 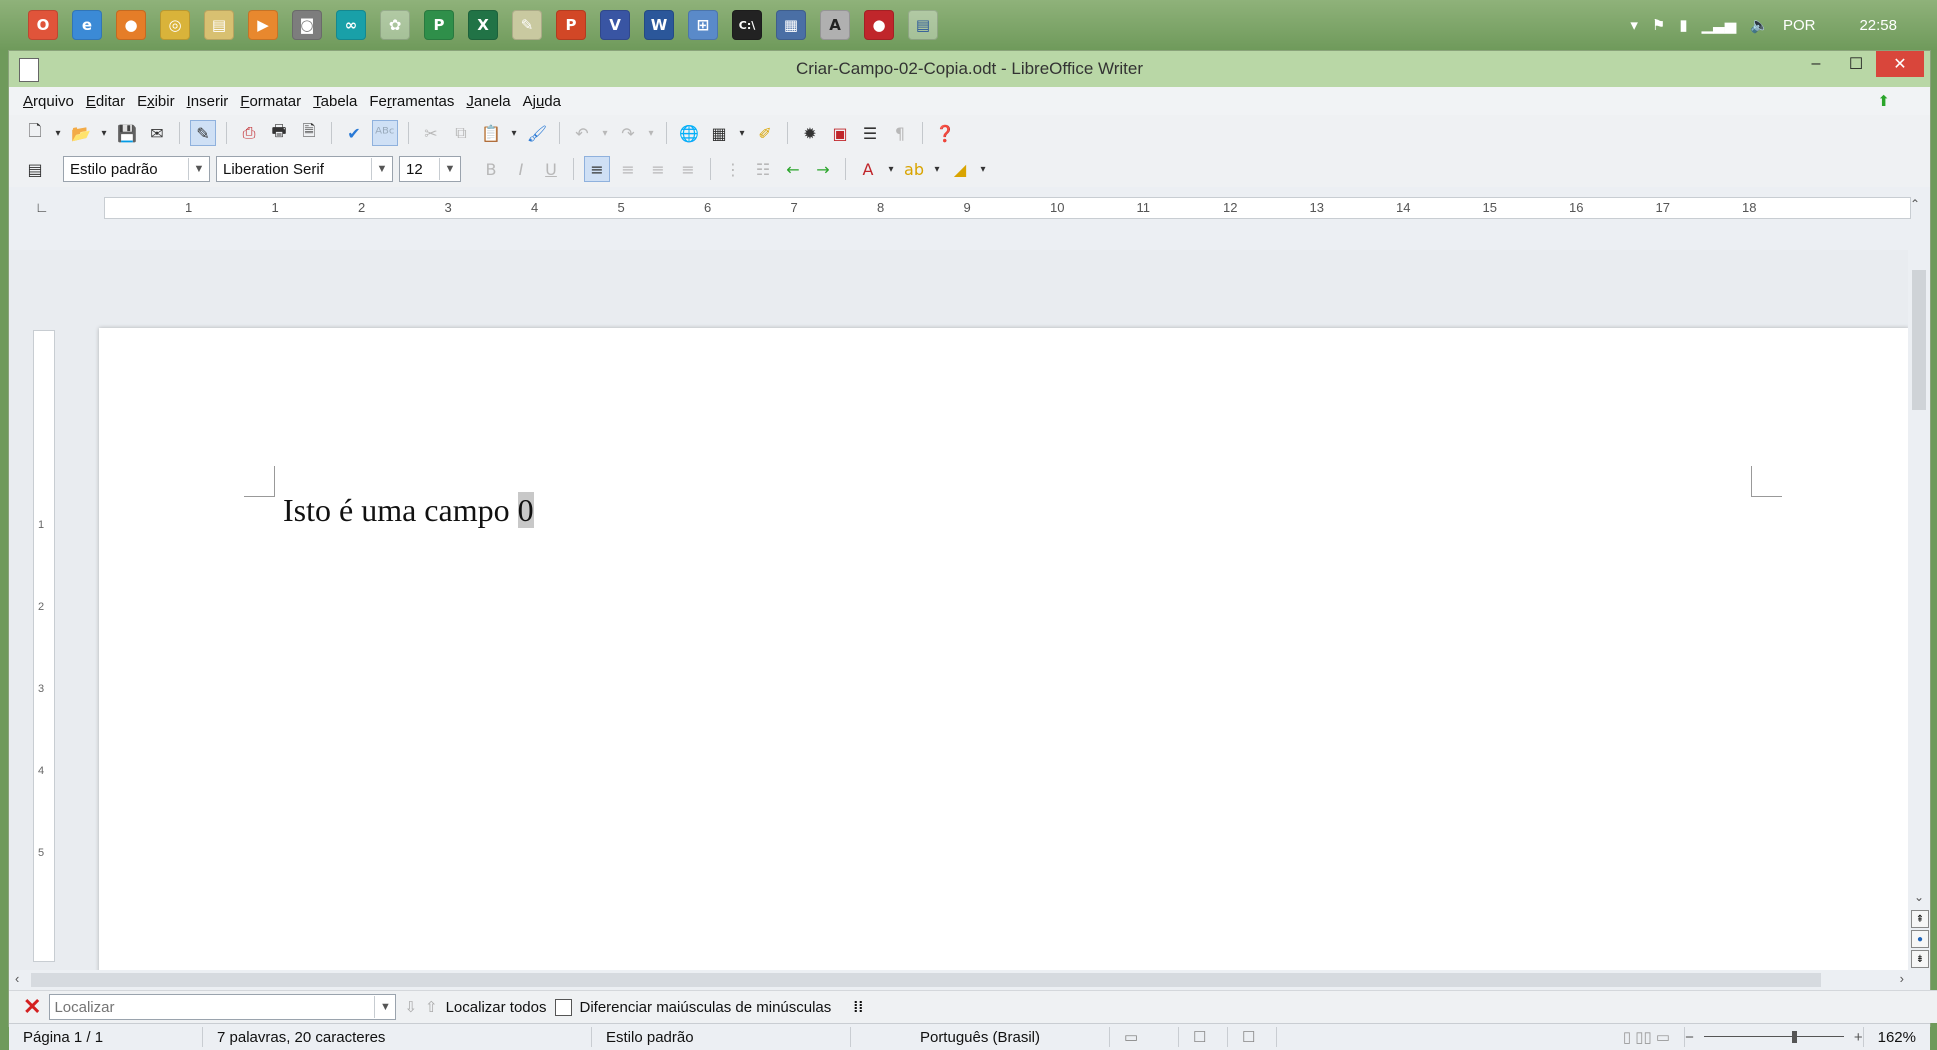 I want to click on background-dropdown-icon: ▾, so click(x=983, y=169).